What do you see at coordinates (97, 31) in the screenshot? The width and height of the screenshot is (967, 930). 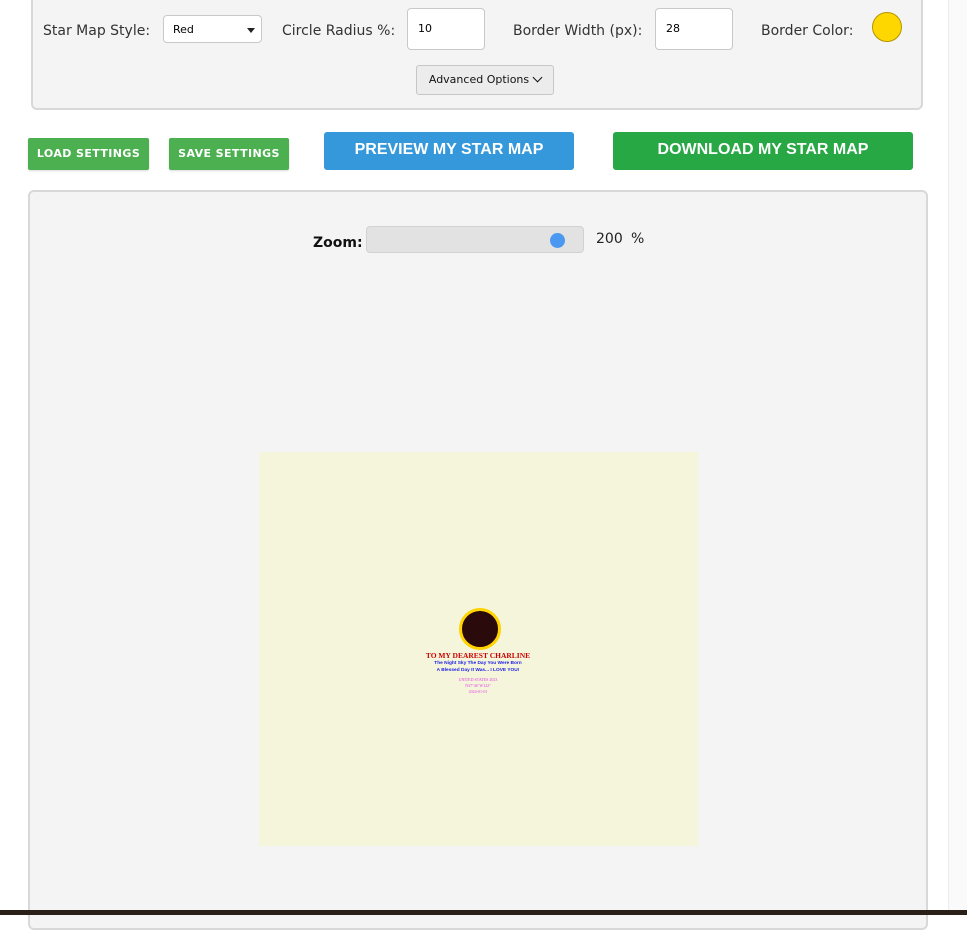 I see `star-map-style-label: Star Map Style:` at bounding box center [97, 31].